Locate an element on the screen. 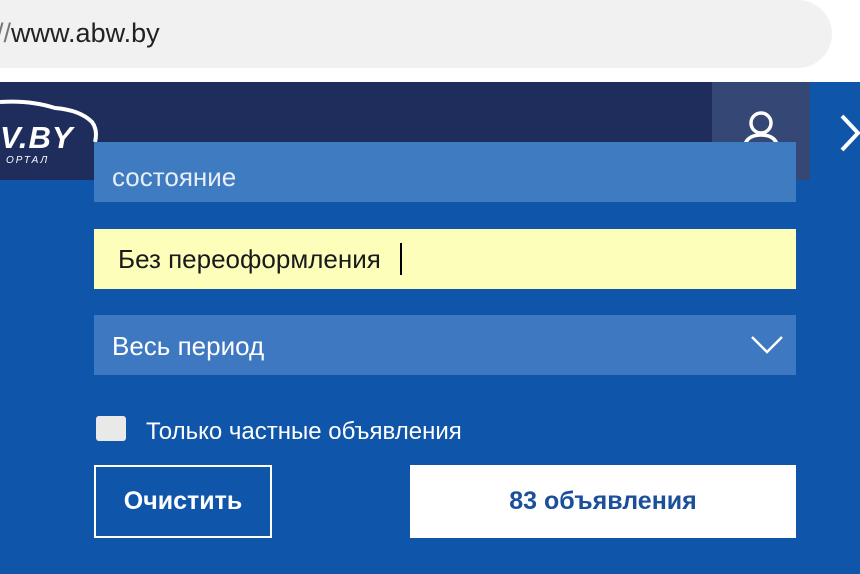  text-caret is located at coordinates (401, 259).